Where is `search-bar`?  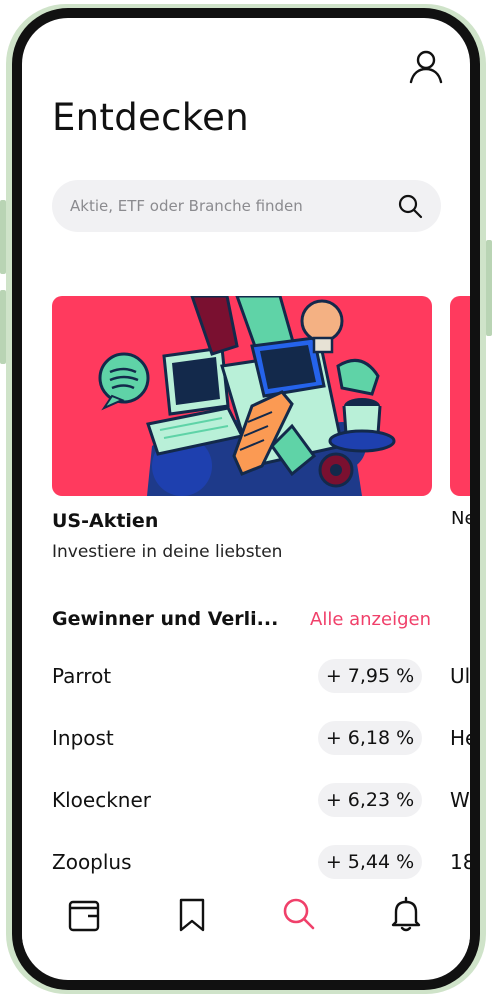 search-bar is located at coordinates (246, 206).